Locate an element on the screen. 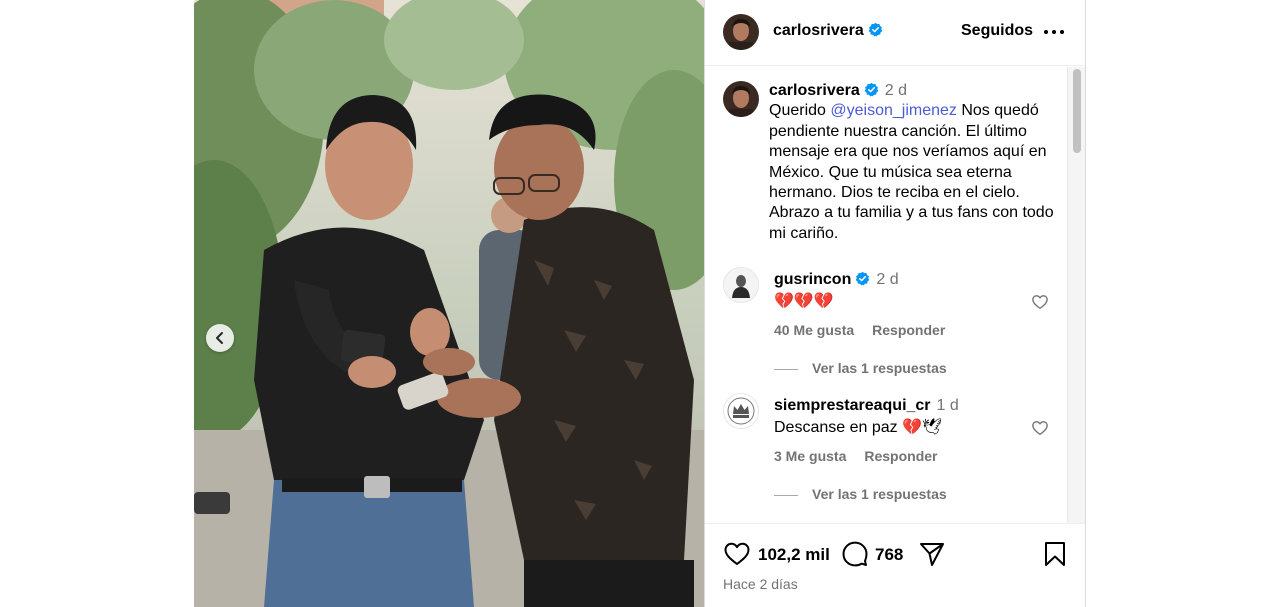 The width and height of the screenshot is (1280, 607). post-header: carlosrivera Seguidos is located at coordinates (895, 33).